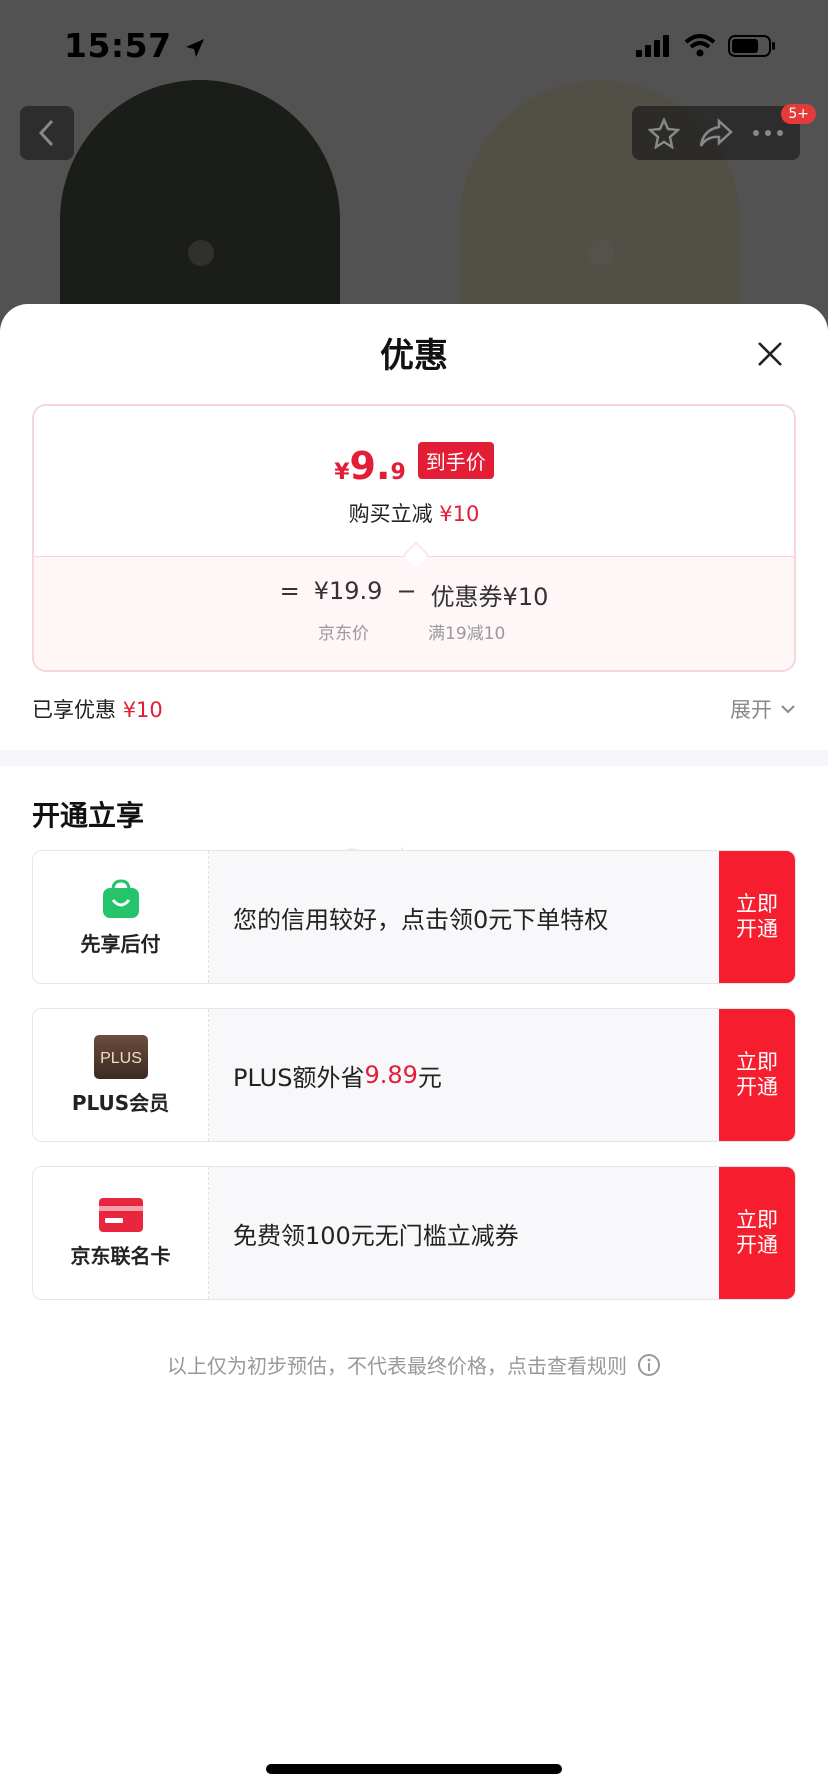  I want to click on label-jd-price: 京东价, so click(343, 634).